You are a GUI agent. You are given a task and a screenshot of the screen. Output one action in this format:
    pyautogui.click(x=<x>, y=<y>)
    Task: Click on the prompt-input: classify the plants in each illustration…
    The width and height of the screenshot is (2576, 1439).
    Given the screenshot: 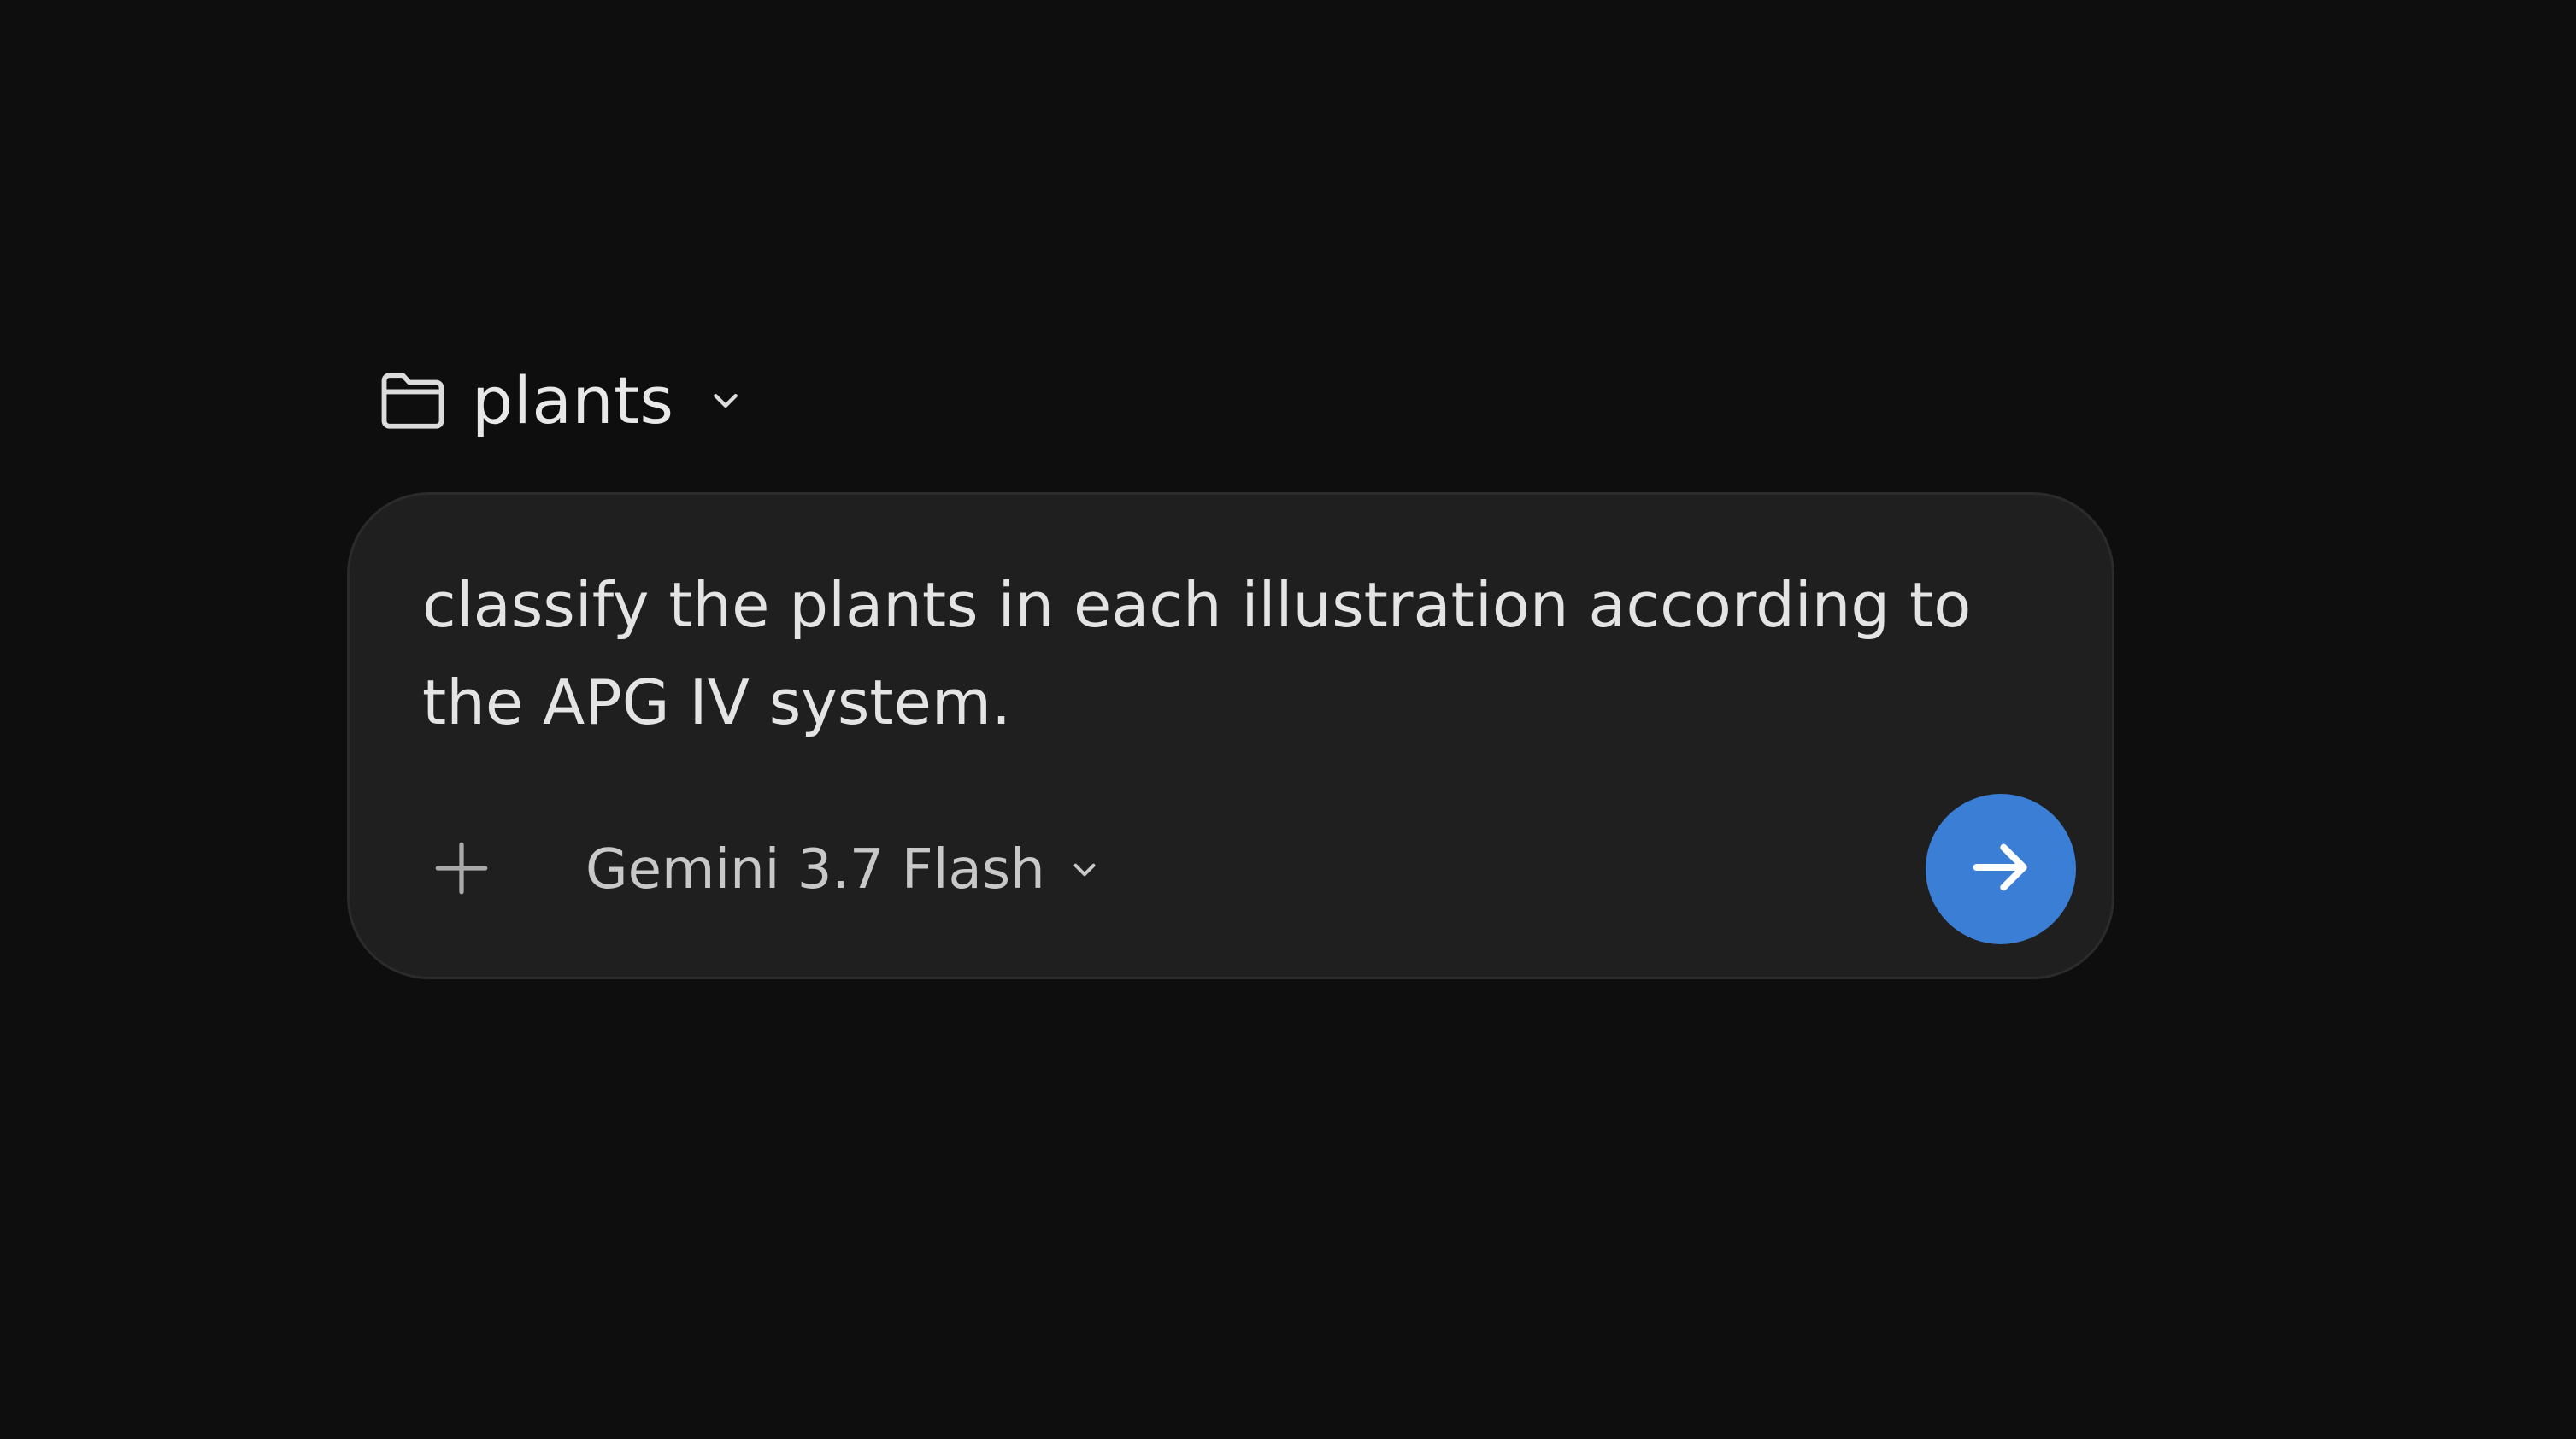 What is the action you would take?
    pyautogui.click(x=1242, y=653)
    